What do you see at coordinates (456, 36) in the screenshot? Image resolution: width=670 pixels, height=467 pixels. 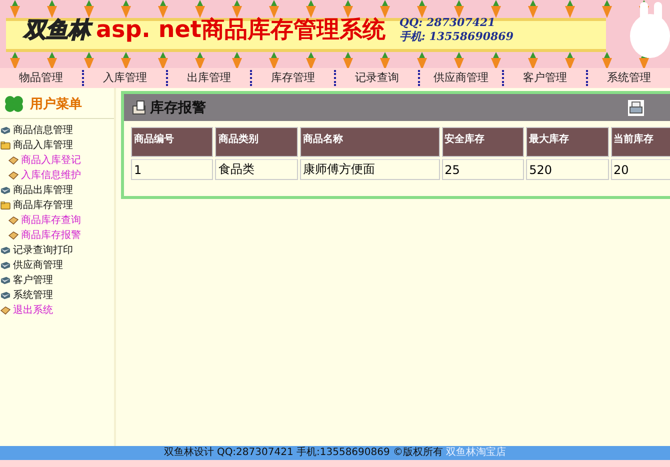 I see `phone-text: 手机: 13558690869` at bounding box center [456, 36].